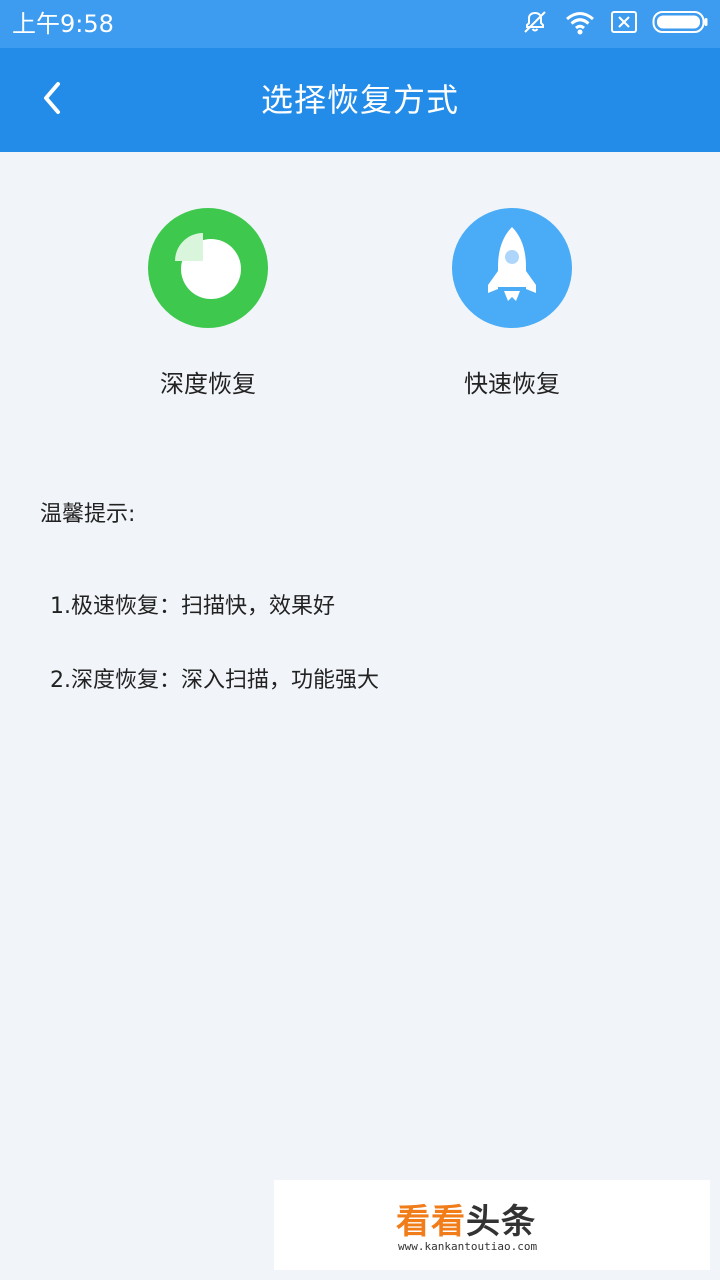 The height and width of the screenshot is (1280, 720). I want to click on status-time: 上午9:58, so click(63, 24).